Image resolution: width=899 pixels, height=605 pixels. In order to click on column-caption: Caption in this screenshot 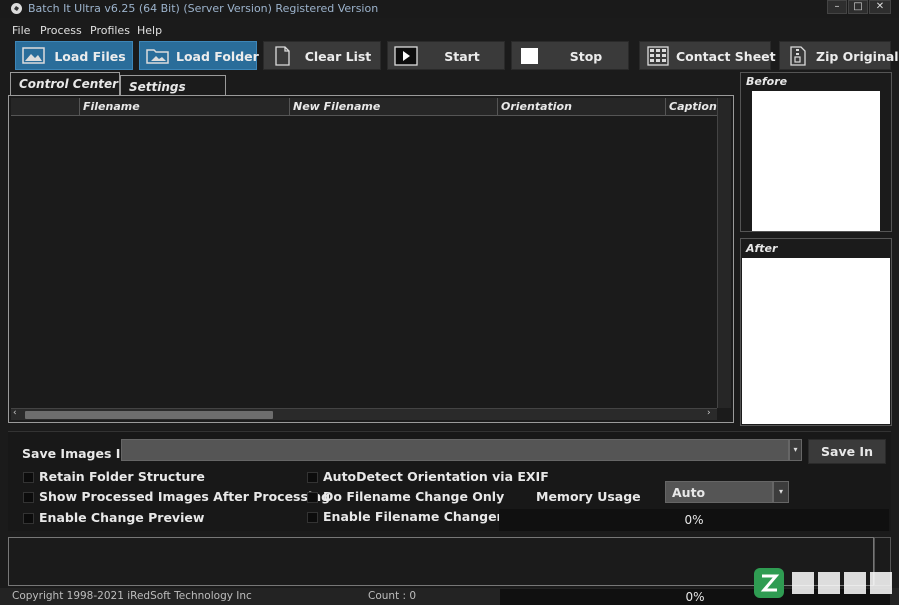, I will do `click(693, 106)`.